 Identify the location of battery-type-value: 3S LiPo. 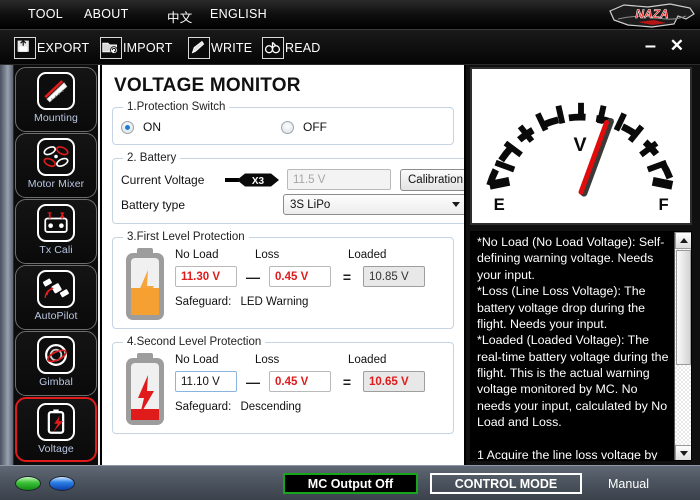
(310, 204).